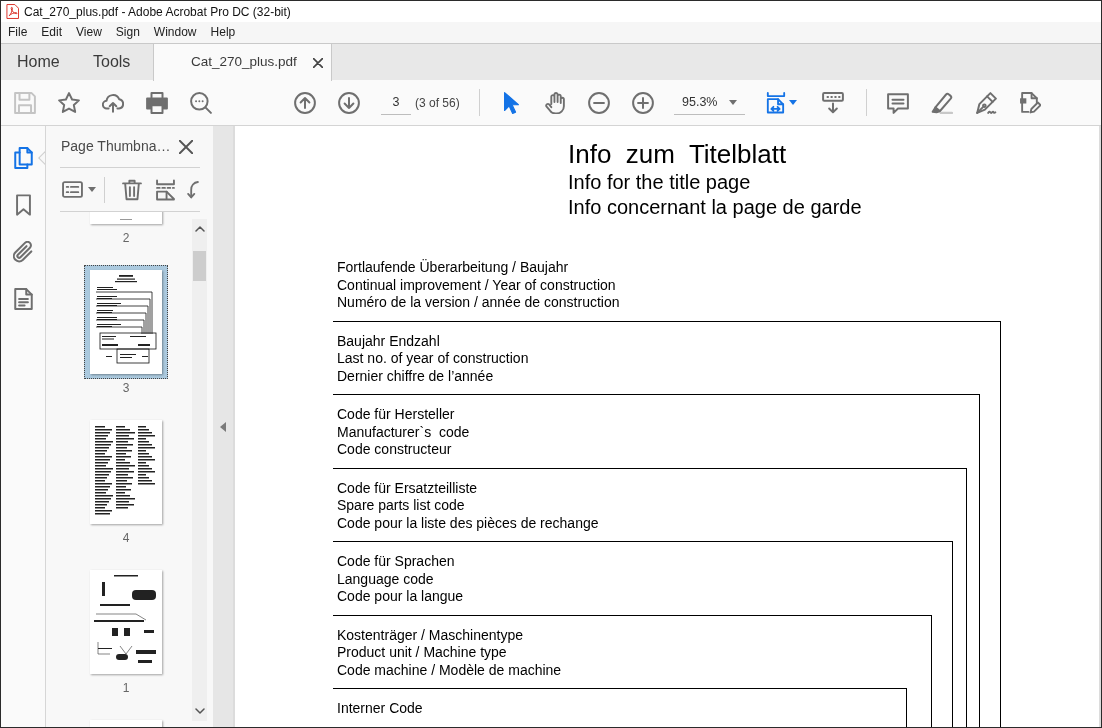 The width and height of the screenshot is (1102, 728). What do you see at coordinates (715, 207) in the screenshot?
I see `page-subtitle: Info concernant la page de garde` at bounding box center [715, 207].